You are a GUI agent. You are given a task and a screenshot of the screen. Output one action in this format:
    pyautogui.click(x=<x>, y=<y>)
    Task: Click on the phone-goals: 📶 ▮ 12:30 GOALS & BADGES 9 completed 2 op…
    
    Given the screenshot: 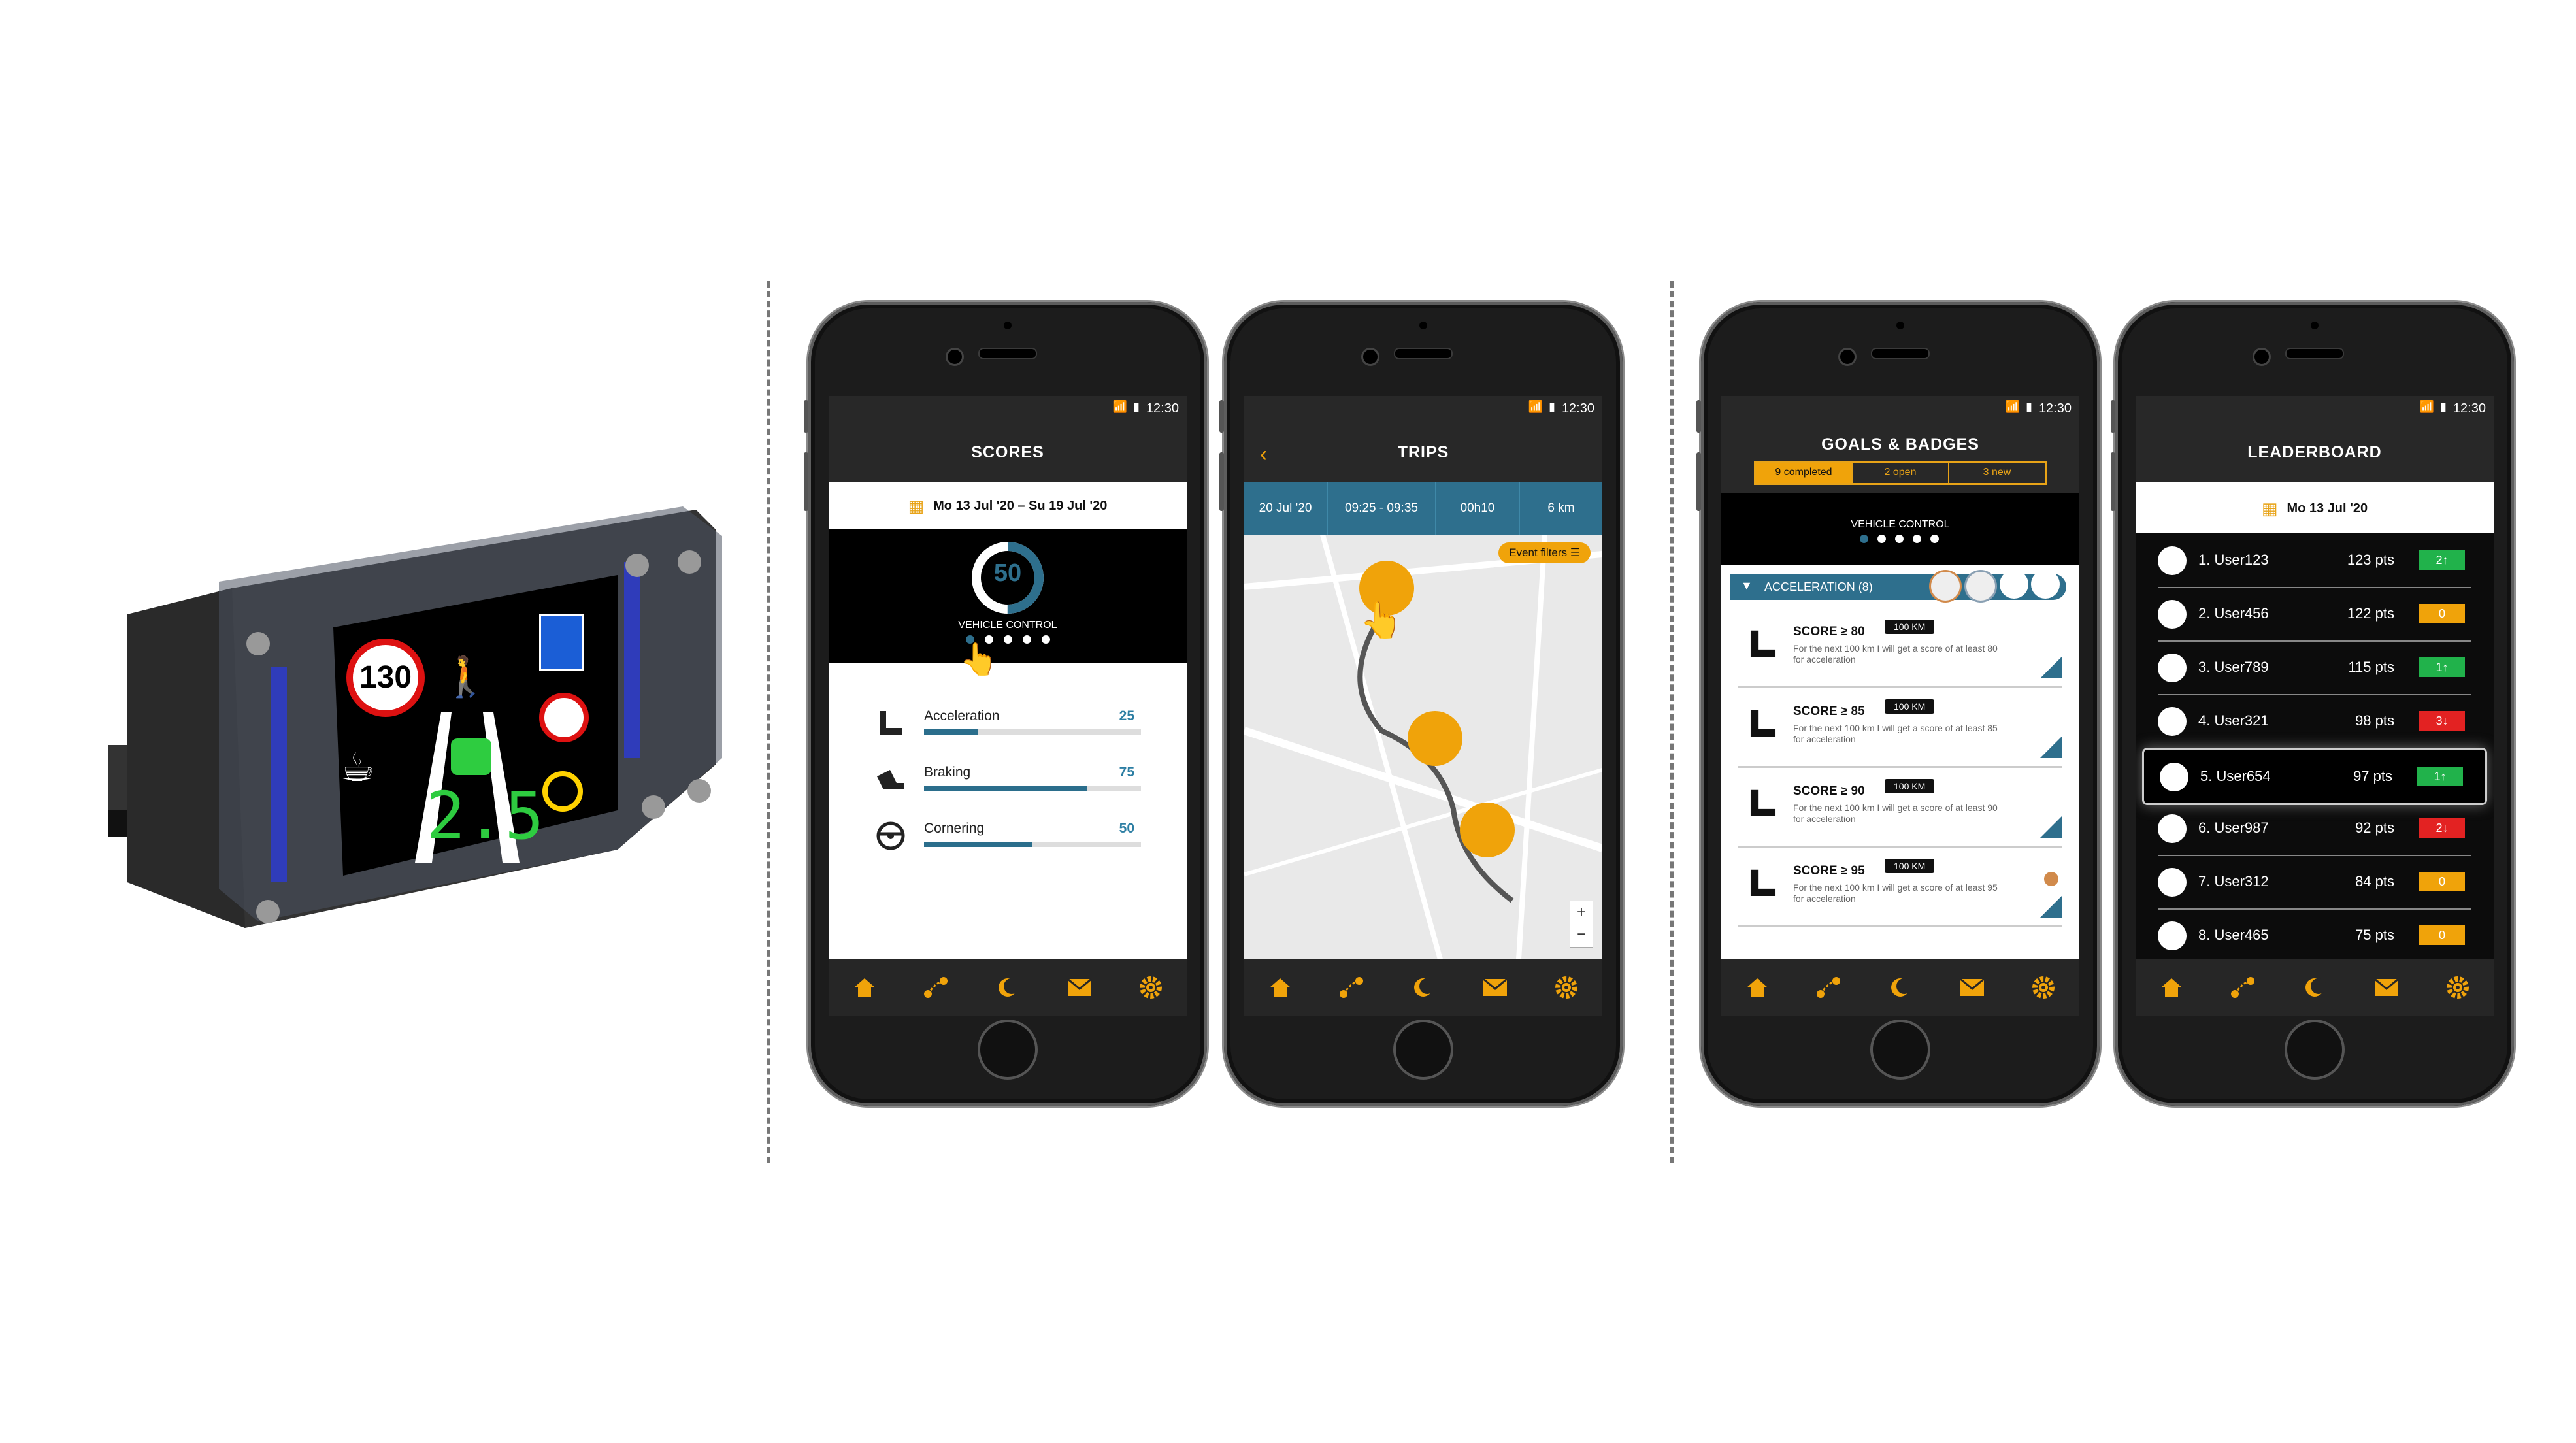 What is the action you would take?
    pyautogui.click(x=1898, y=704)
    